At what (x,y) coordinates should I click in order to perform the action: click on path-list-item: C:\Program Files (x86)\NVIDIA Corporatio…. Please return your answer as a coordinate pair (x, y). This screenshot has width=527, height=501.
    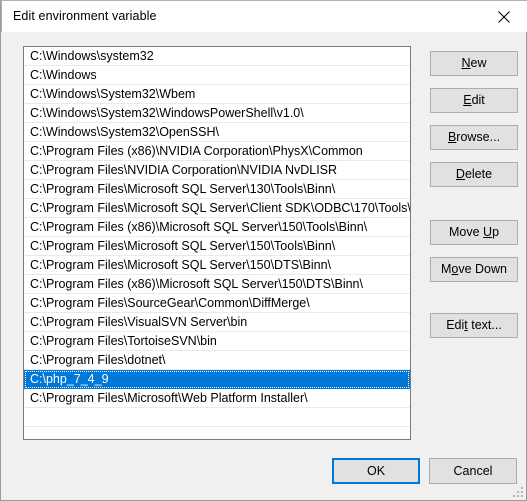
    Looking at the image, I should click on (217, 151).